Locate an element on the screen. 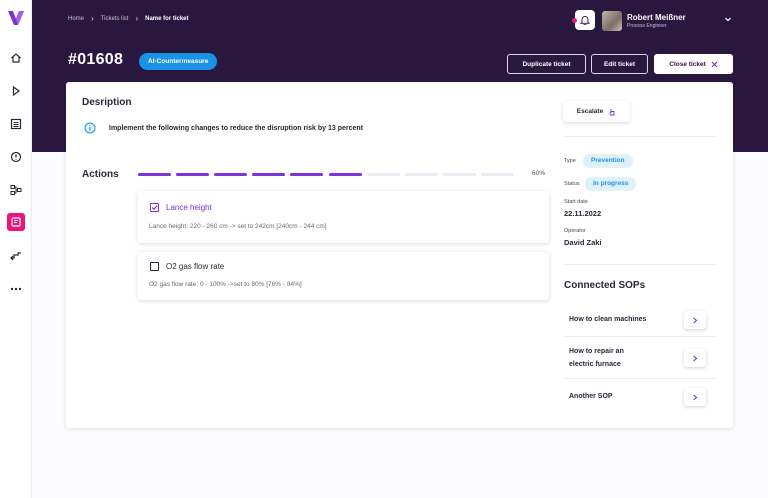 Image resolution: width=768 pixels, height=498 pixels. alert-icon is located at coordinates (16, 157).